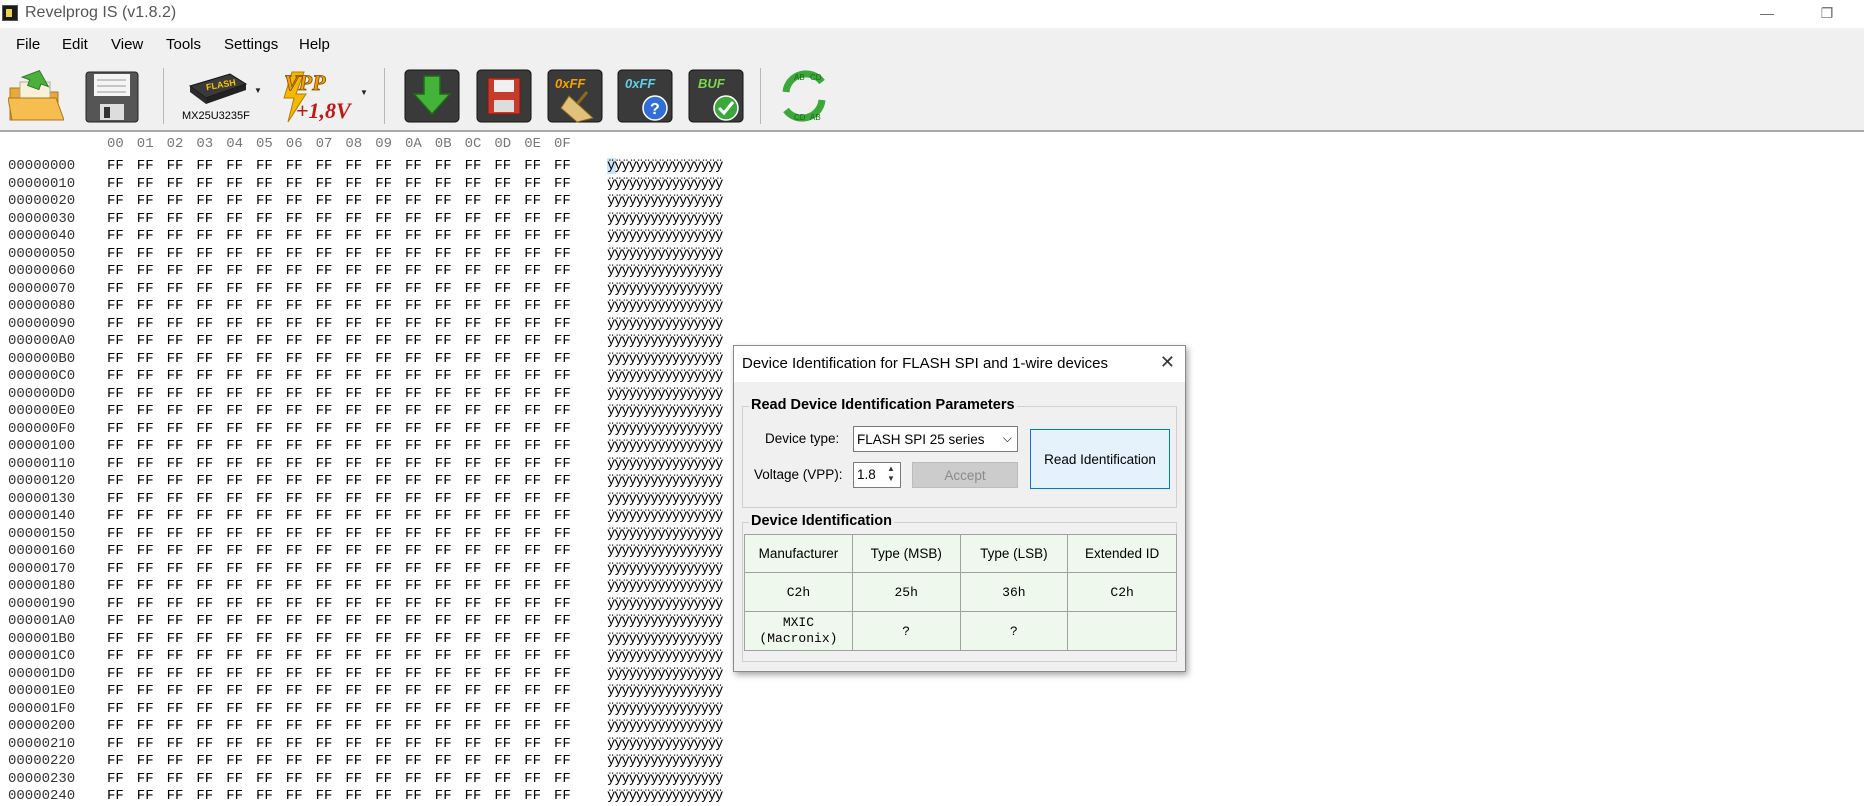 The width and height of the screenshot is (1864, 806). Describe the element at coordinates (891, 475) in the screenshot. I see `spinner-arrows-icon: ▲ ▼` at that location.